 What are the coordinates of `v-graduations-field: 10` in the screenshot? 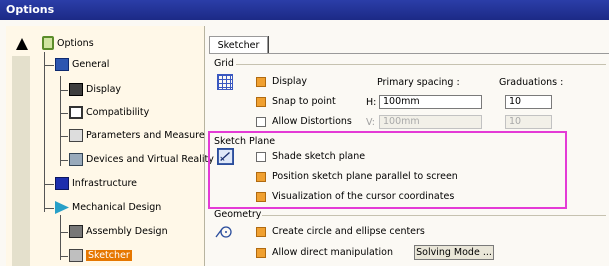 It's located at (528, 122).